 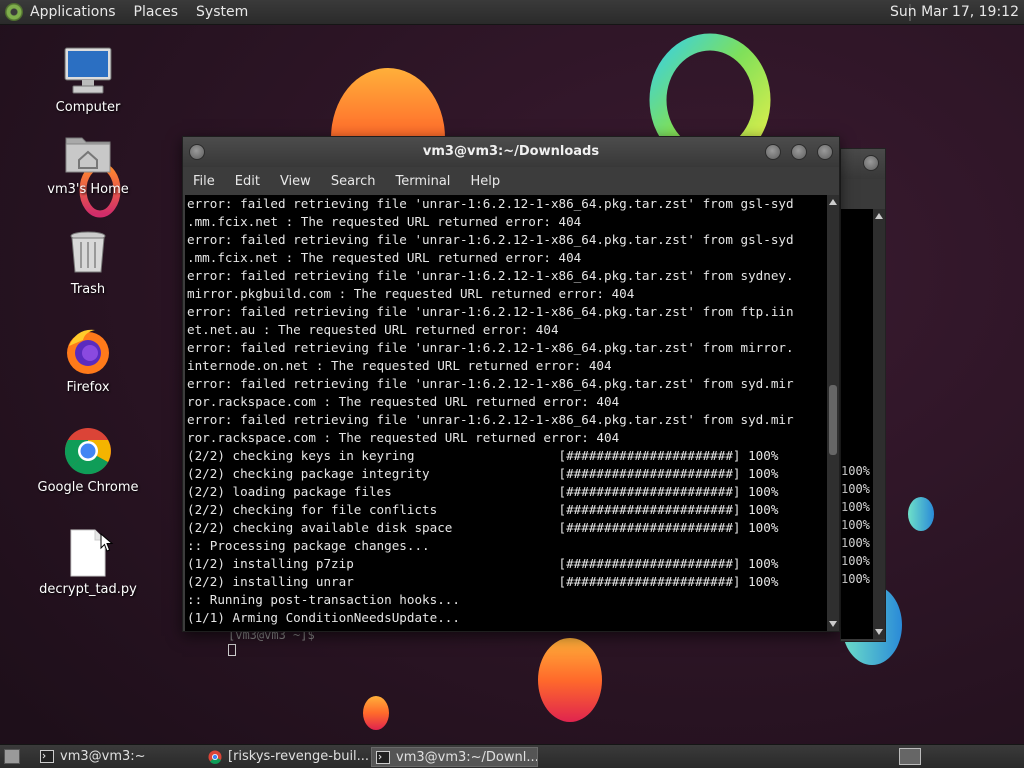 I want to click on clock: Sun Mar 17, 19:12, so click(x=954, y=12).